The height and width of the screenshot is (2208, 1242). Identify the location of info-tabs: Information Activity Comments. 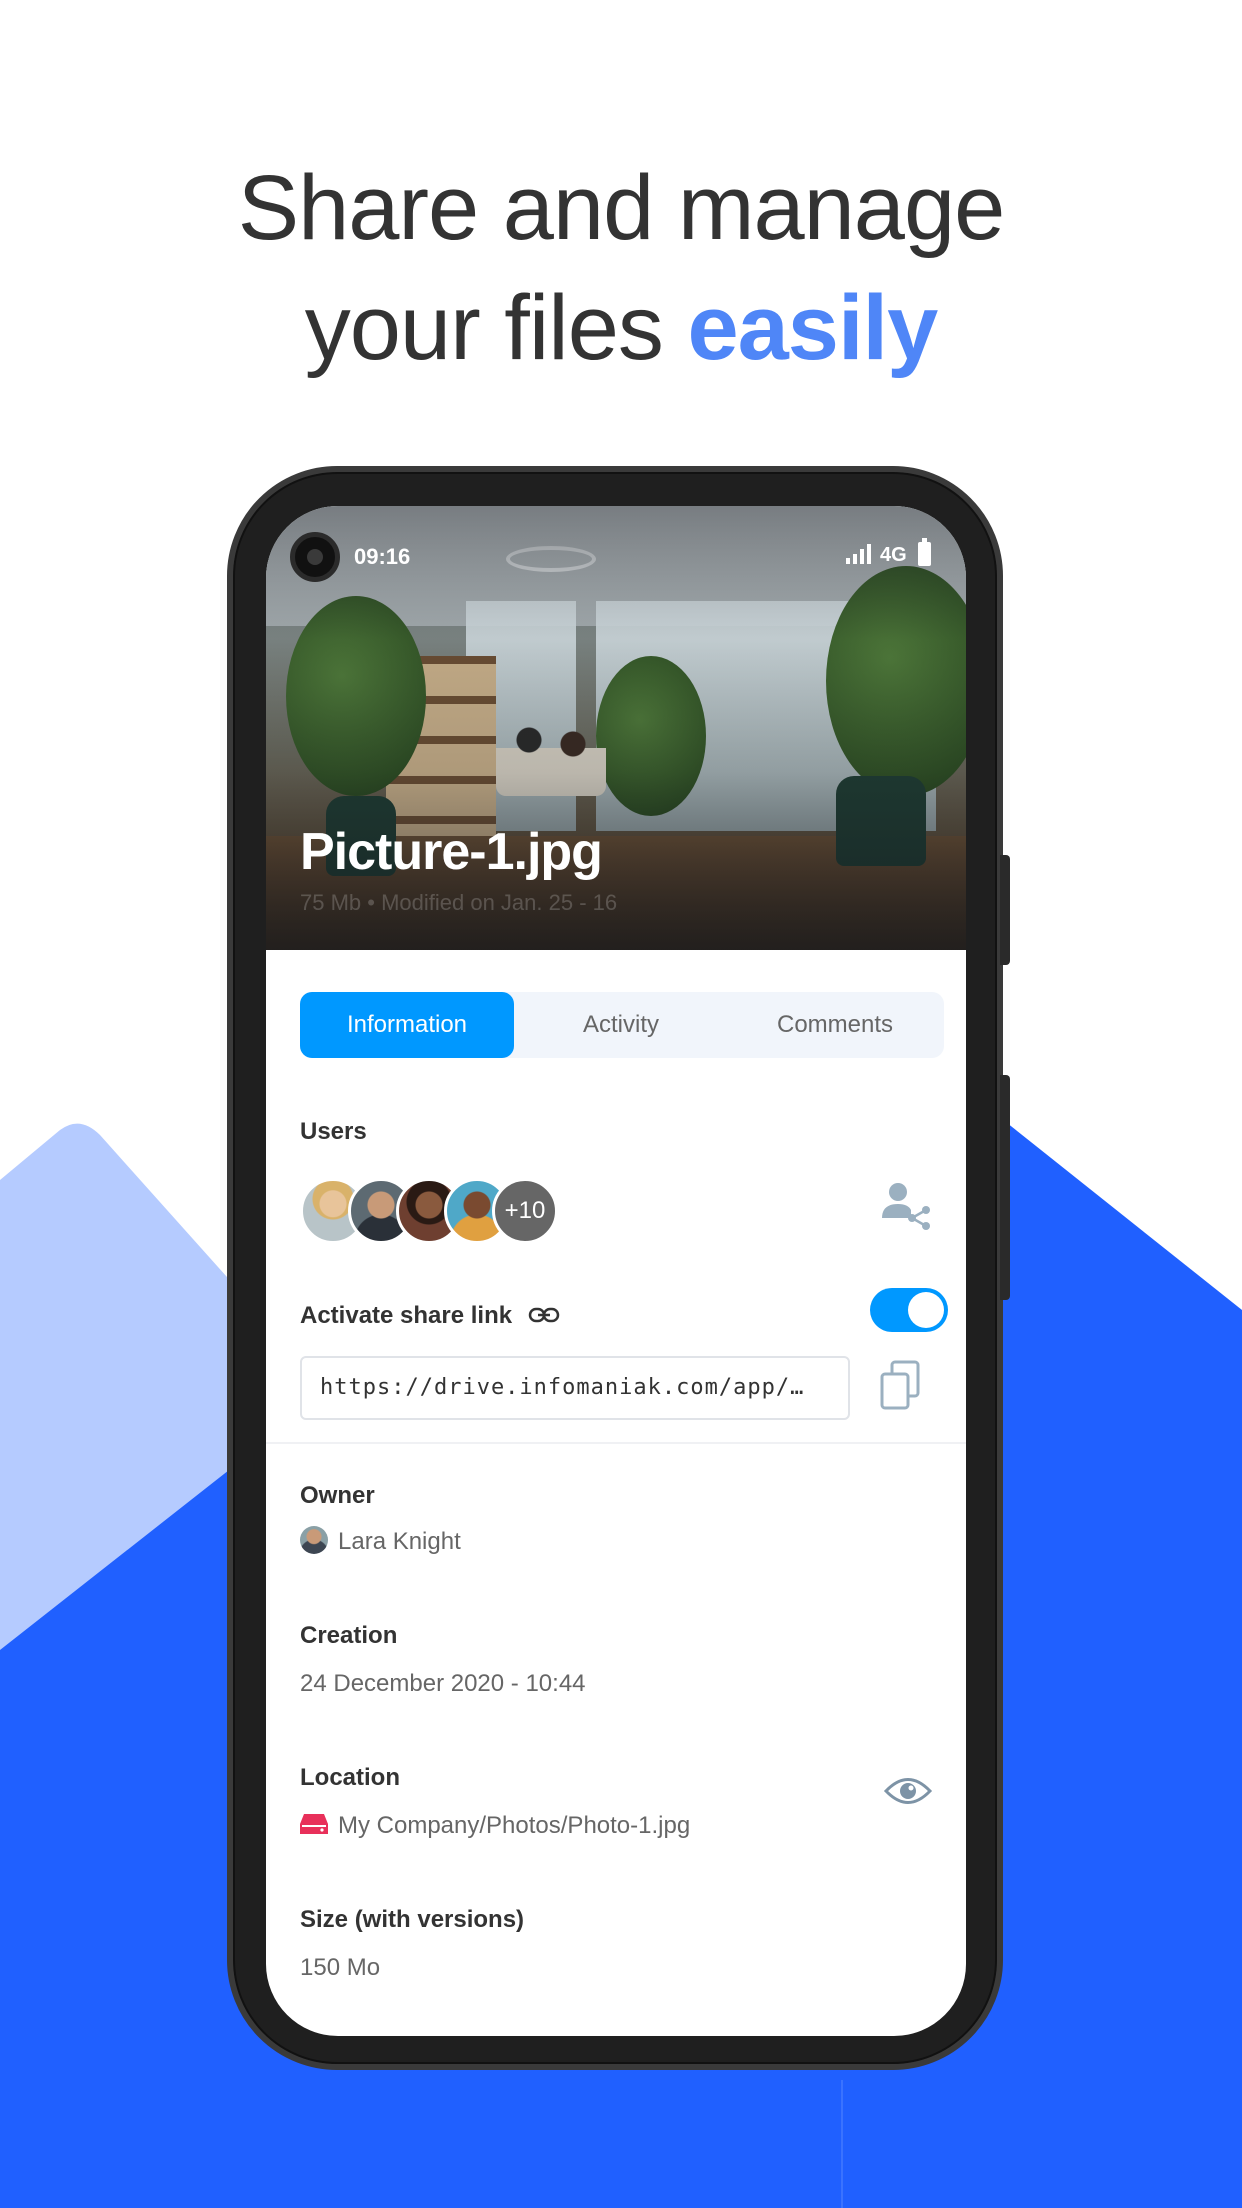
(622, 1025).